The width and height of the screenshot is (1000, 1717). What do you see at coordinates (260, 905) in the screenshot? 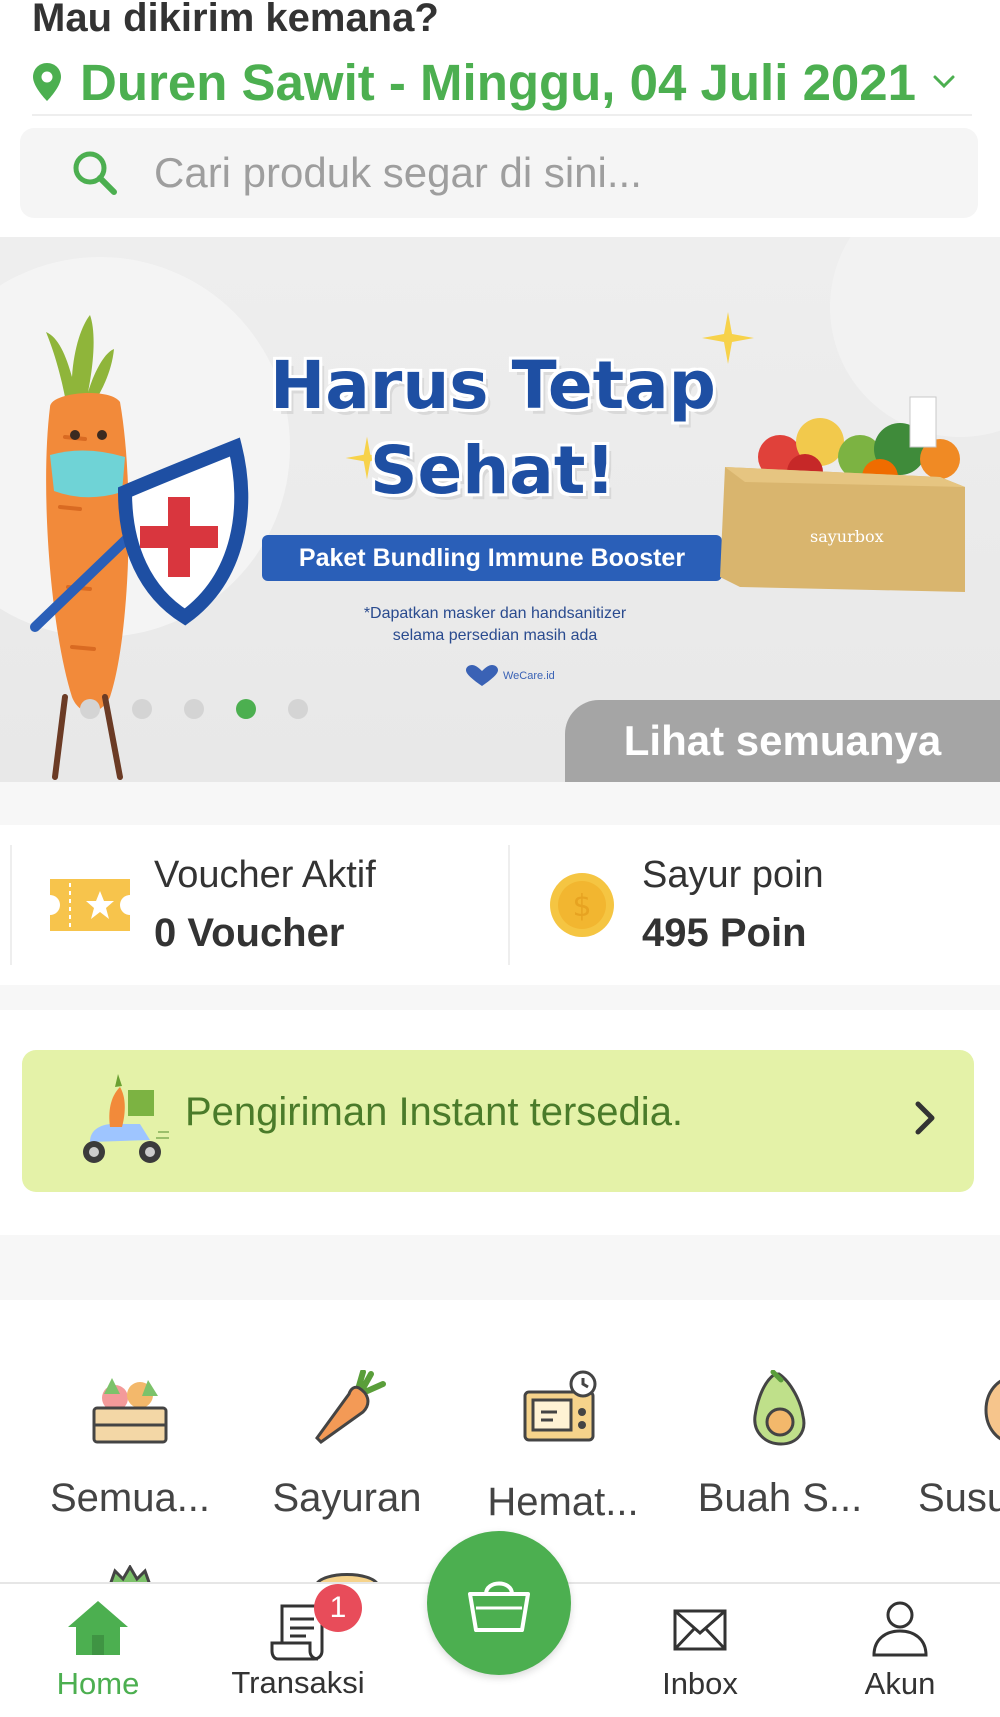
I see `voucher-card: Voucher Aktif 0 Voucher` at bounding box center [260, 905].